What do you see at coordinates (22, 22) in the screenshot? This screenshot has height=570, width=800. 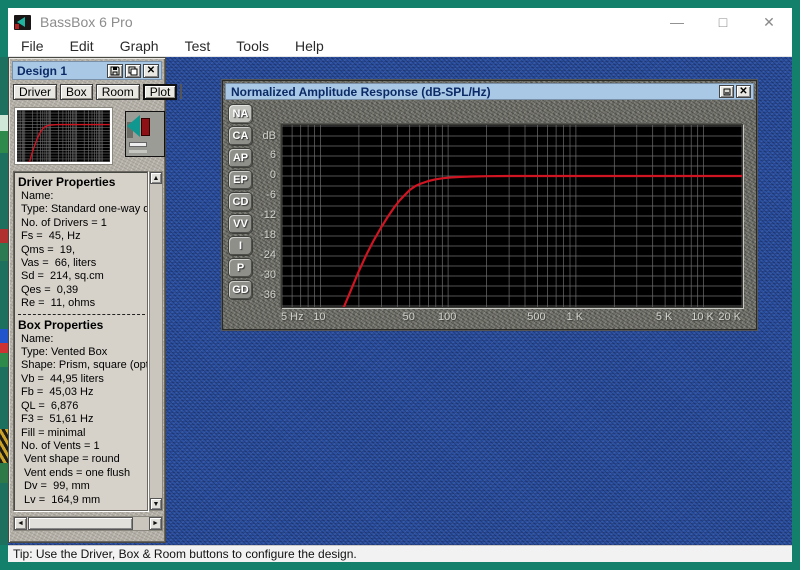 I see `app-icon` at bounding box center [22, 22].